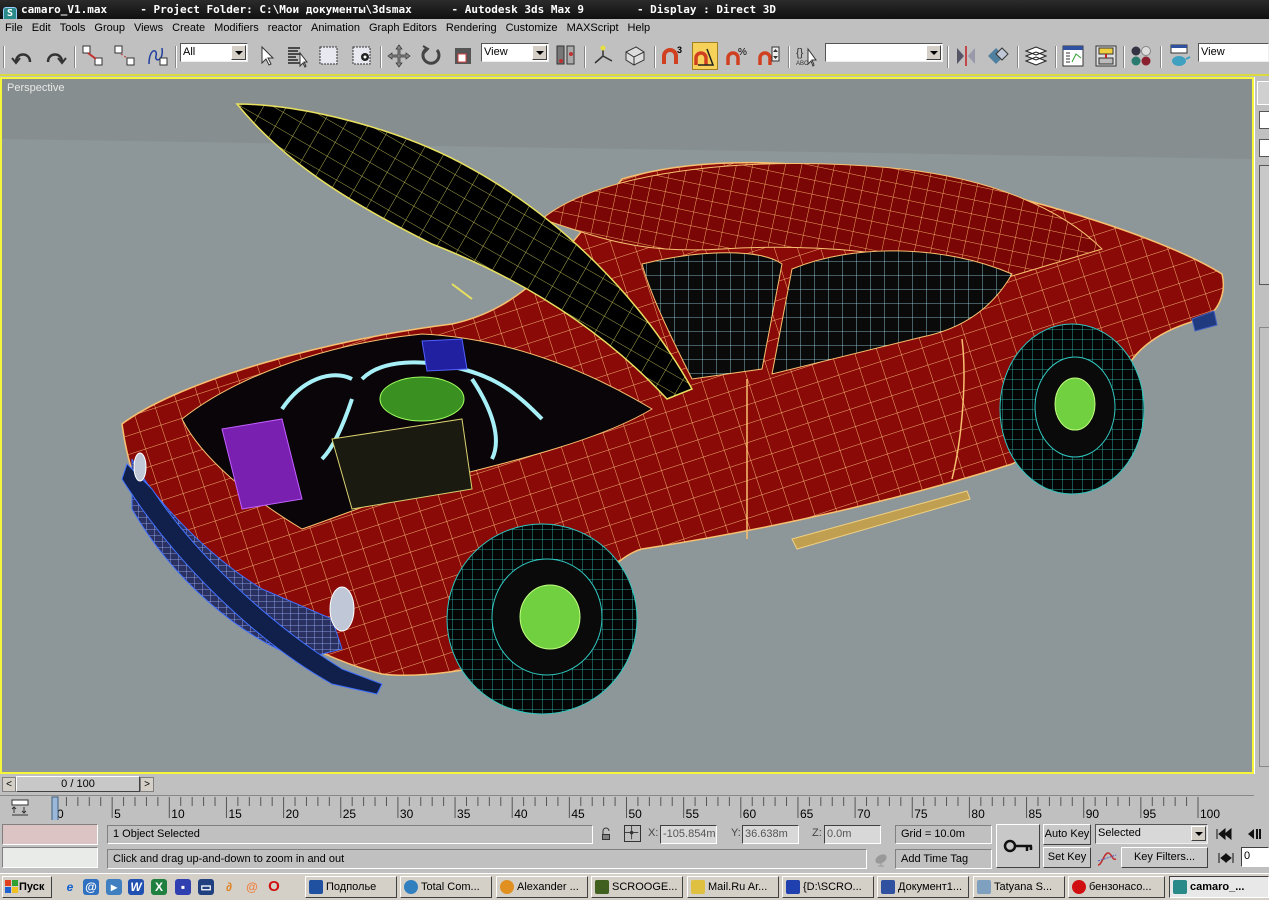  I want to click on menu-customize: Customize, so click(531, 28).